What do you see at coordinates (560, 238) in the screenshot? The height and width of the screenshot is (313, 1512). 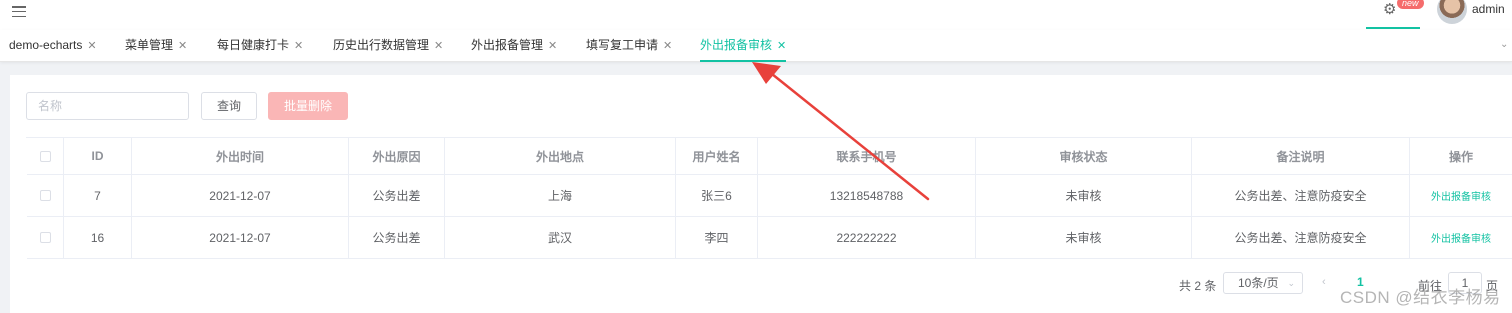 I see `cell-place: 武汉` at bounding box center [560, 238].